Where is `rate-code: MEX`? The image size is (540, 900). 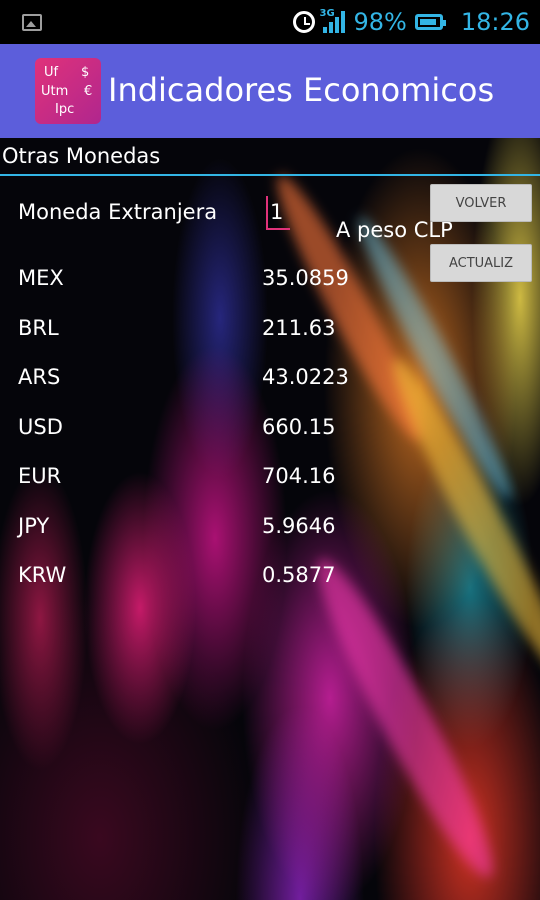 rate-code: MEX is located at coordinates (41, 278).